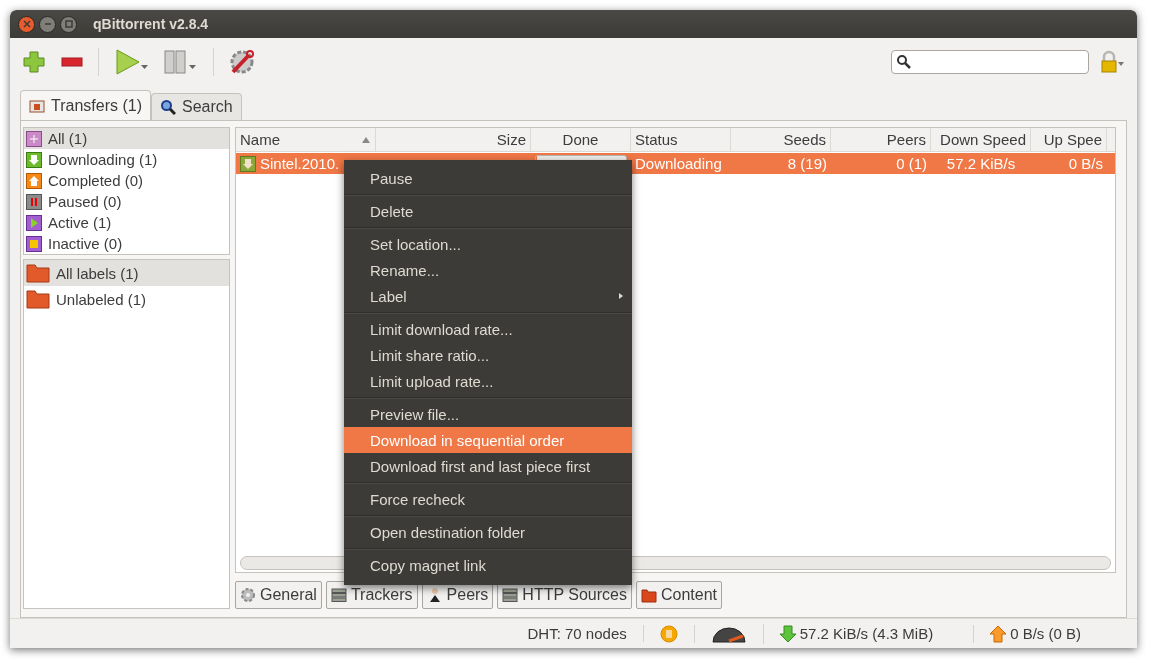 This screenshot has width=1154, height=663. I want to click on column-header: Done, so click(581, 139).